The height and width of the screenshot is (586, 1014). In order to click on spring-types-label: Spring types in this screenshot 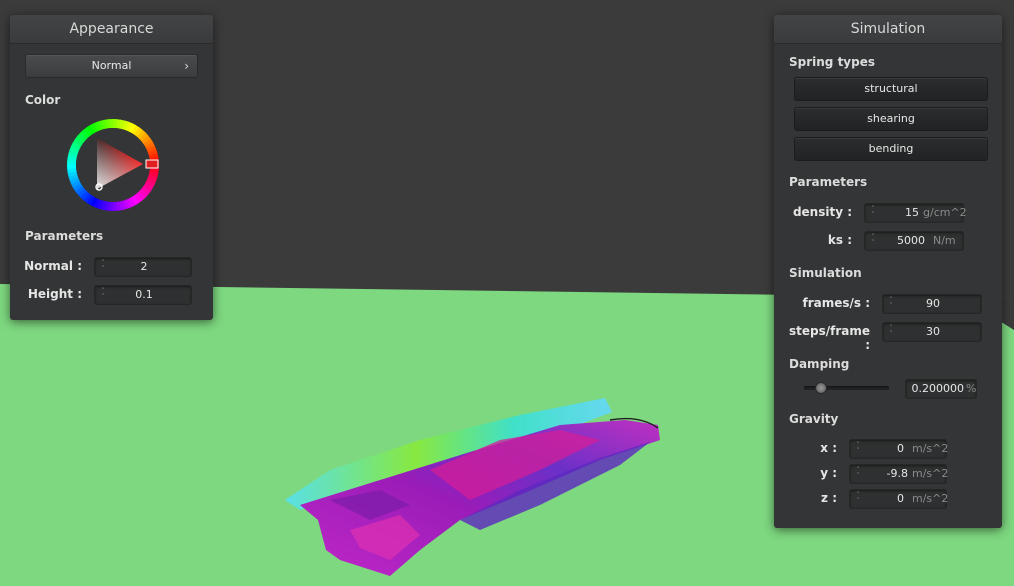, I will do `click(832, 62)`.